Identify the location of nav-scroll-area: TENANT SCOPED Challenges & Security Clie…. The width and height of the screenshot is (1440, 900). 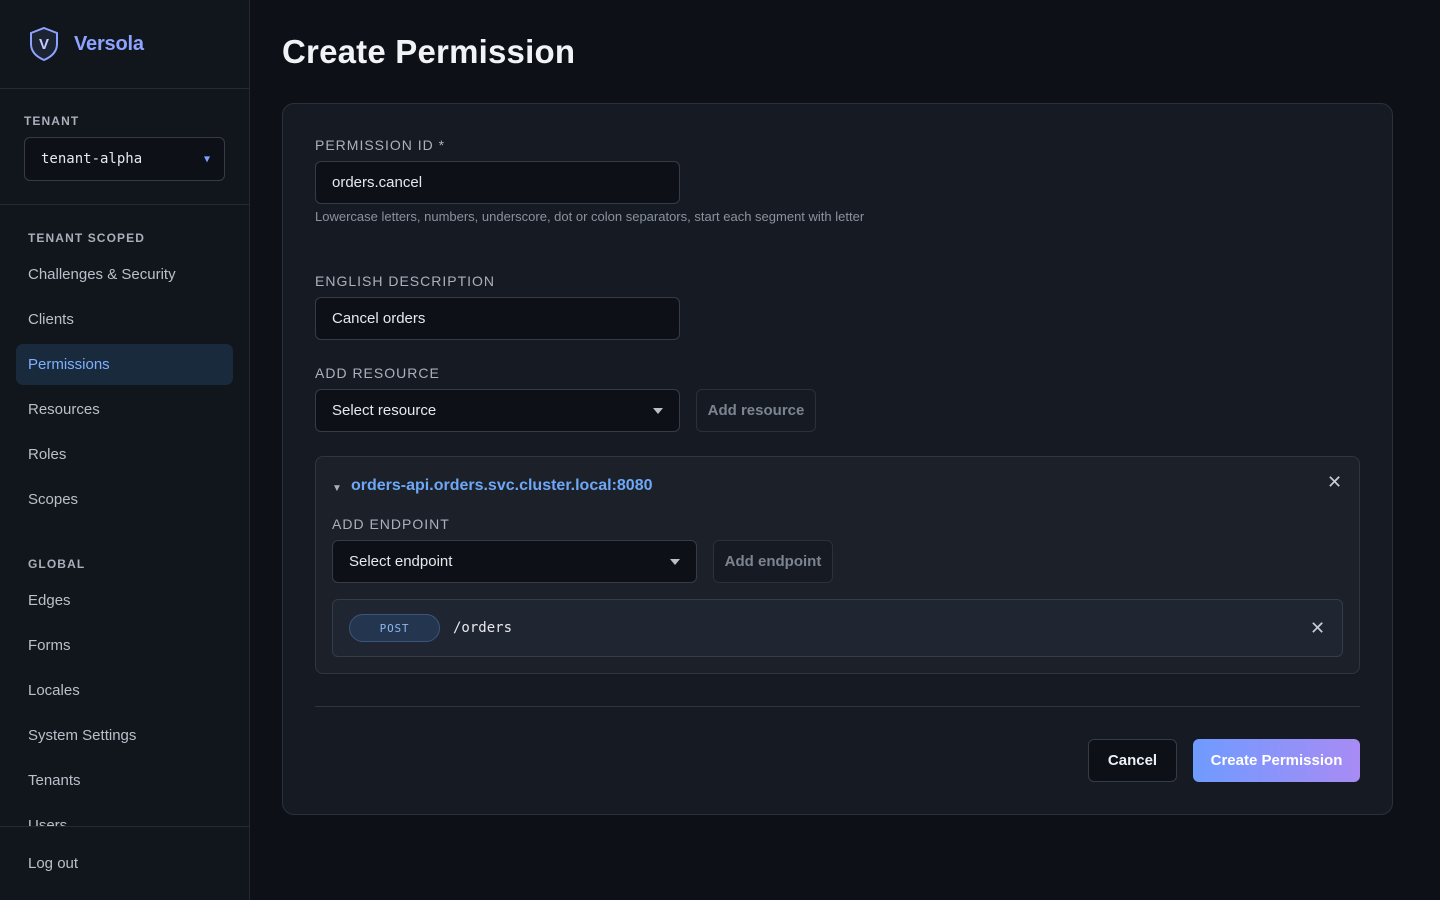
(124, 516).